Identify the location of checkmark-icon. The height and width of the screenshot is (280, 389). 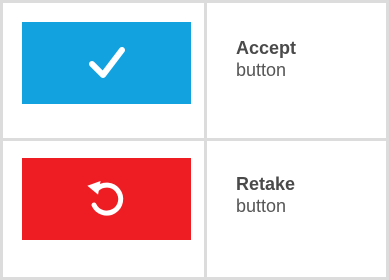
(106, 62).